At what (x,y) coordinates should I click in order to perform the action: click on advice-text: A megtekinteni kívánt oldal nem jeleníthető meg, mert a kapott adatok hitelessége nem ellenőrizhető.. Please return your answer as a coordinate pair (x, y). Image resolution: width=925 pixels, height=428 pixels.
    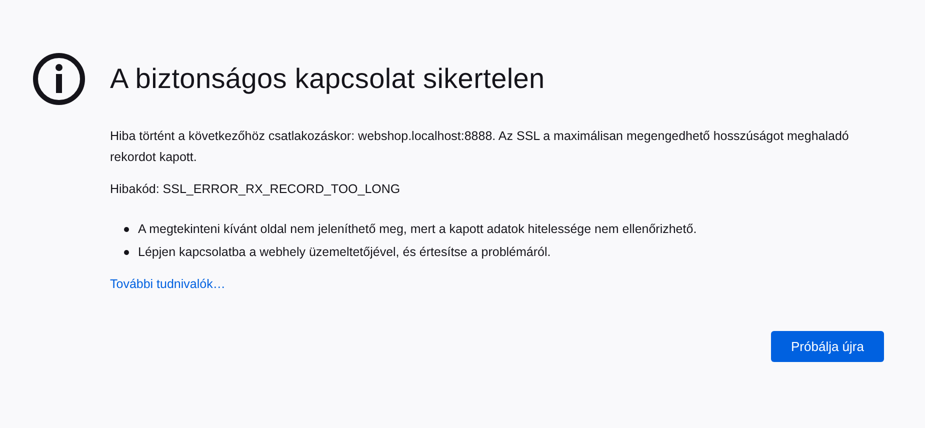
    Looking at the image, I should click on (417, 229).